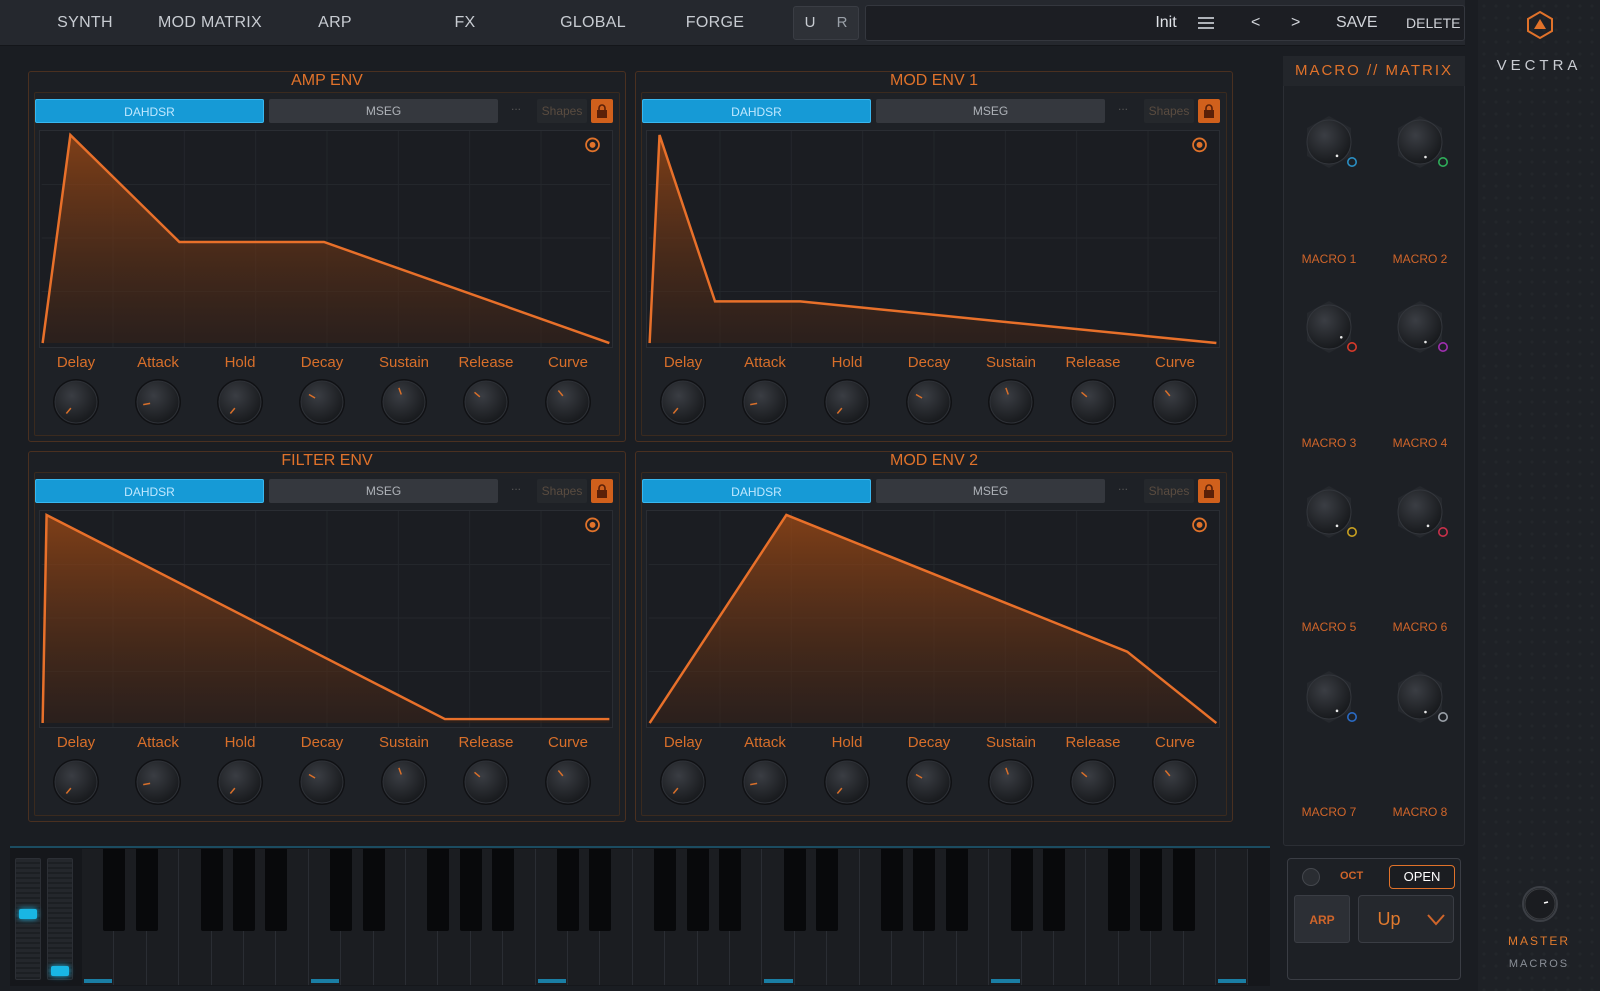 The image size is (1600, 991). What do you see at coordinates (715, 23) in the screenshot?
I see `tab-forge: FORGE` at bounding box center [715, 23].